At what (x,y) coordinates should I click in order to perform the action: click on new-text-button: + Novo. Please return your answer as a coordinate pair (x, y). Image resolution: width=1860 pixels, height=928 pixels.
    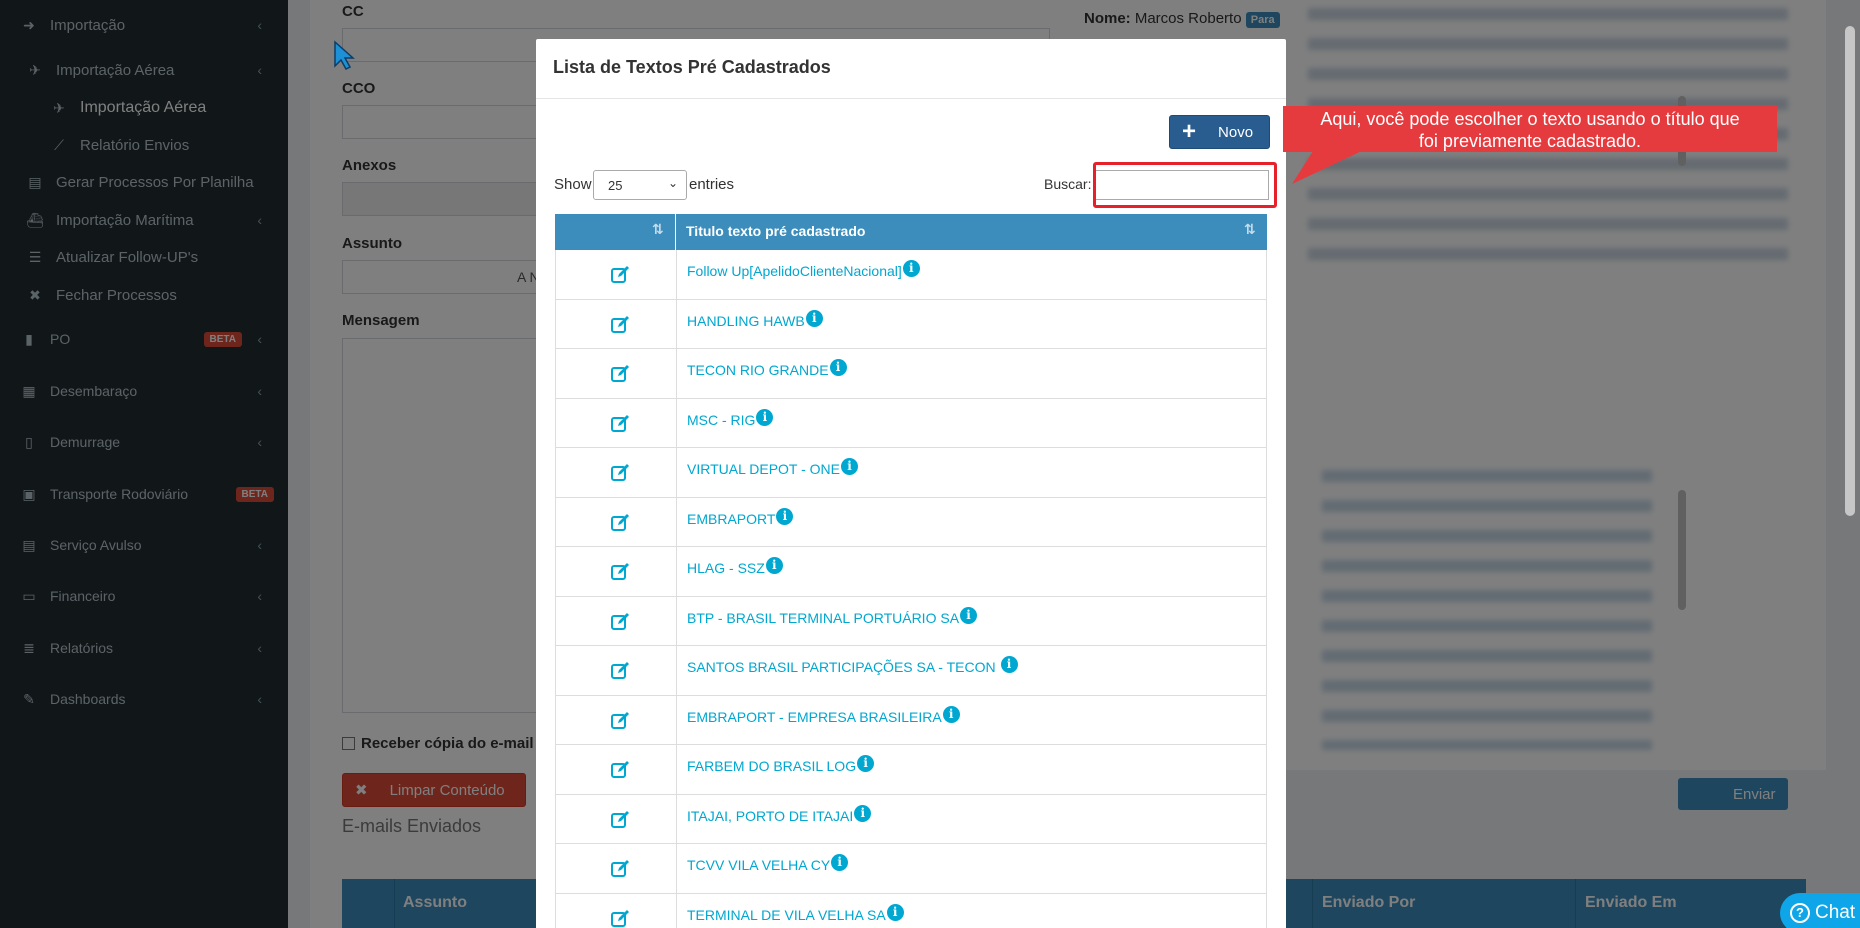
    Looking at the image, I should click on (1219, 132).